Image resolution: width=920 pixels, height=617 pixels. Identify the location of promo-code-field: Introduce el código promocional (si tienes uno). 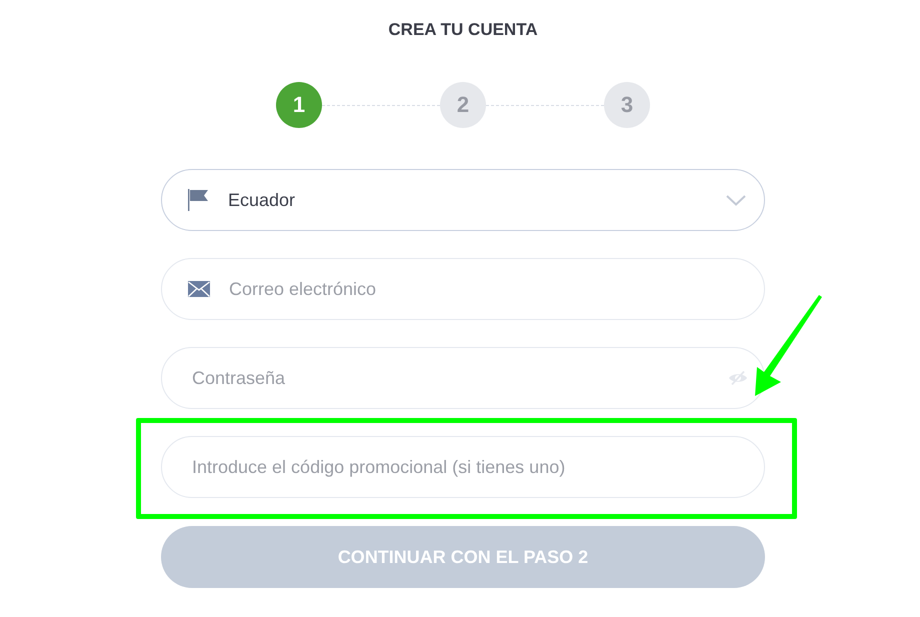
(463, 467).